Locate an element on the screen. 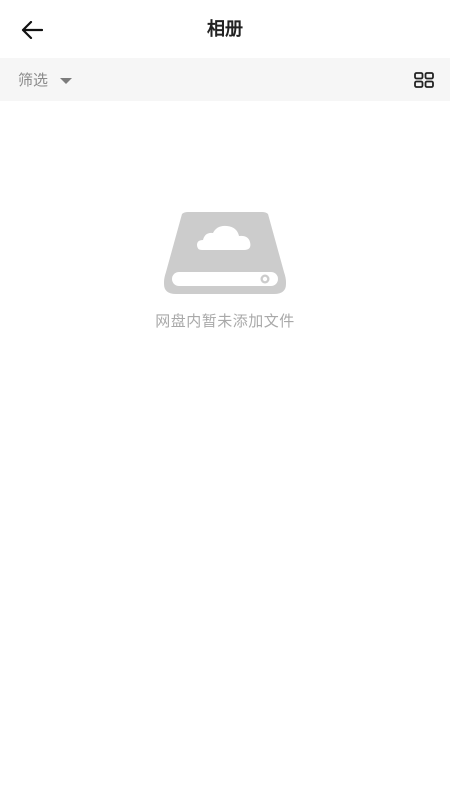 The width and height of the screenshot is (450, 800). grid-view-icon is located at coordinates (424, 80).